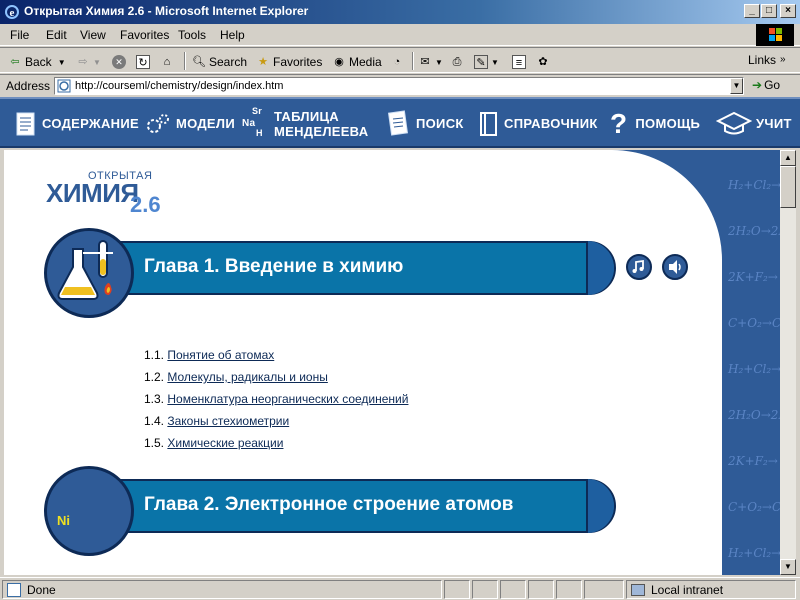  I want to click on refresh-icon: ↻, so click(143, 62).